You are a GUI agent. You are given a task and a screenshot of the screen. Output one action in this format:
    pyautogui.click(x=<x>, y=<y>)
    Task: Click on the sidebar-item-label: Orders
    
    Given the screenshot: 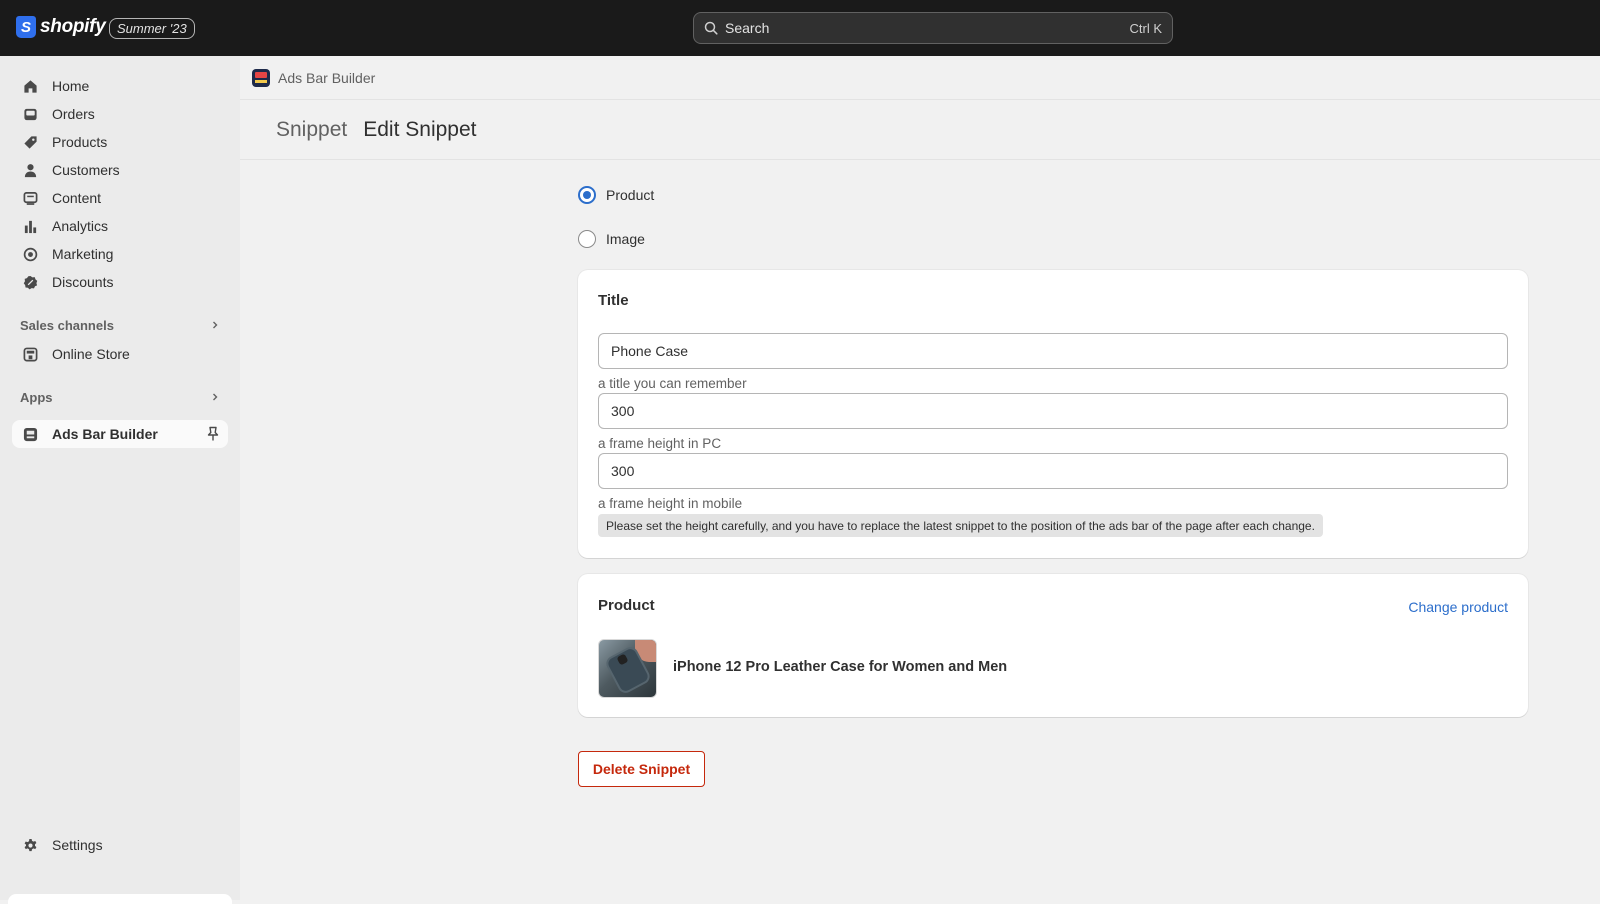 What is the action you would take?
    pyautogui.click(x=73, y=114)
    